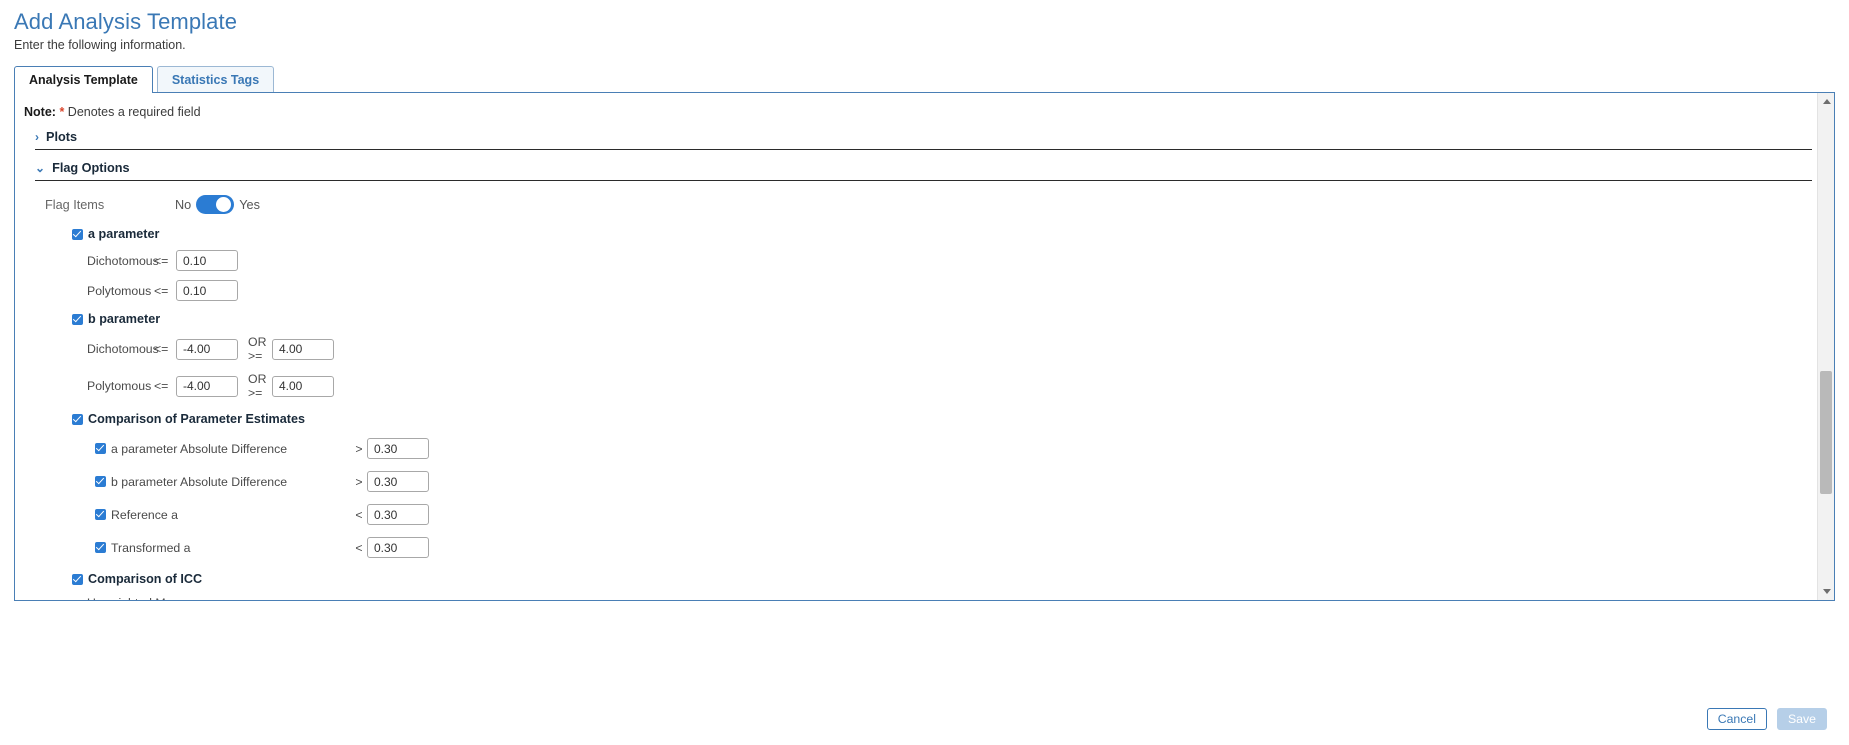 This screenshot has height=745, width=1849. I want to click on a-absolute-difference-input, so click(398, 448).